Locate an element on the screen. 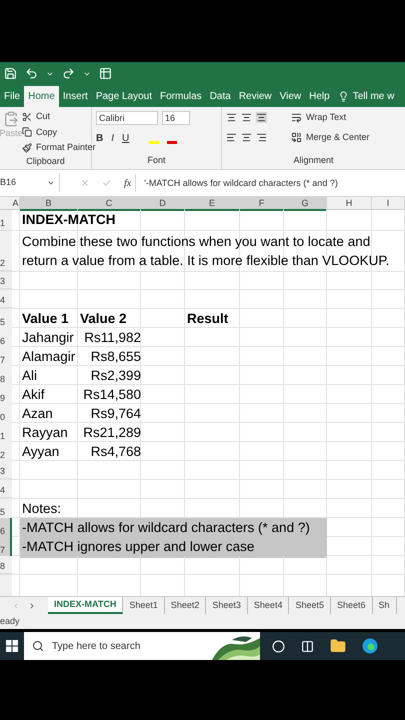  cell-text: Notes: is located at coordinates (42, 509).